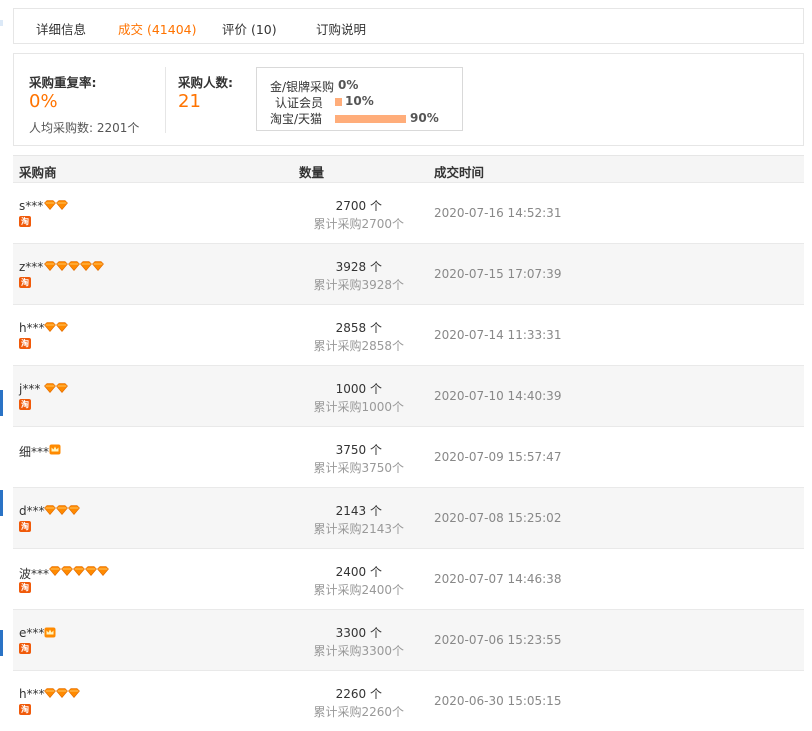 The width and height of the screenshot is (812, 731). I want to click on repeat-rate-value: 0%, so click(43, 101).